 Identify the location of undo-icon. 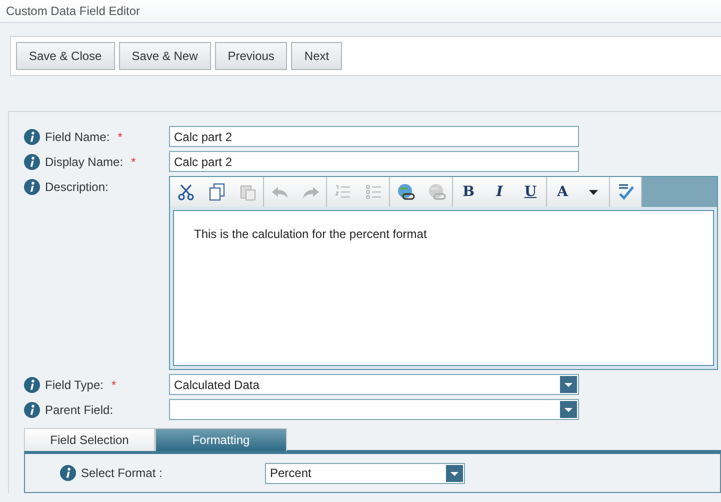
(279, 192).